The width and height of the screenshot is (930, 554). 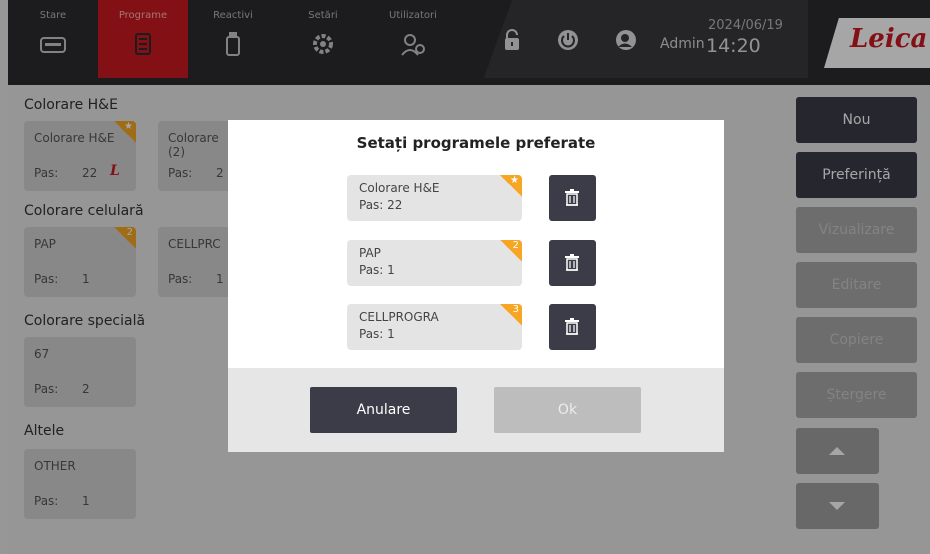 I want to click on favorite-badge-label: ★, so click(x=514, y=180).